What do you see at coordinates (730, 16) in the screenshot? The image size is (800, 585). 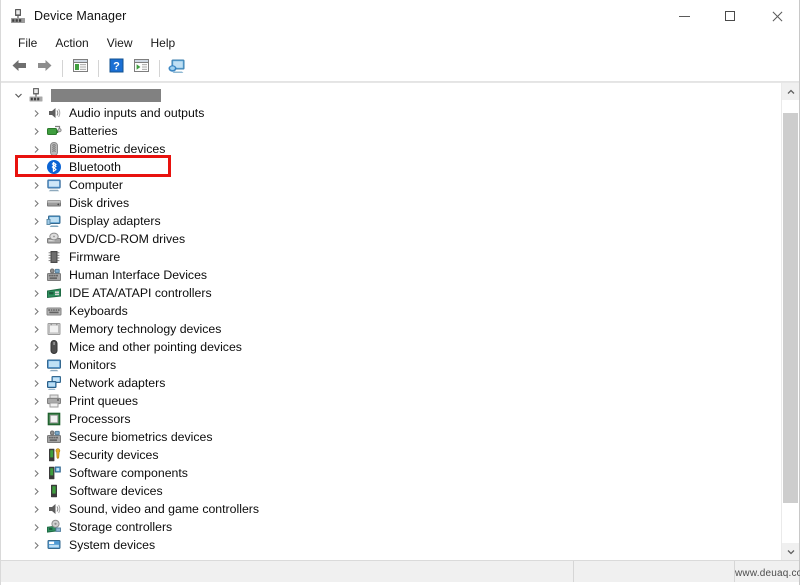 I see `maximize-button` at bounding box center [730, 16].